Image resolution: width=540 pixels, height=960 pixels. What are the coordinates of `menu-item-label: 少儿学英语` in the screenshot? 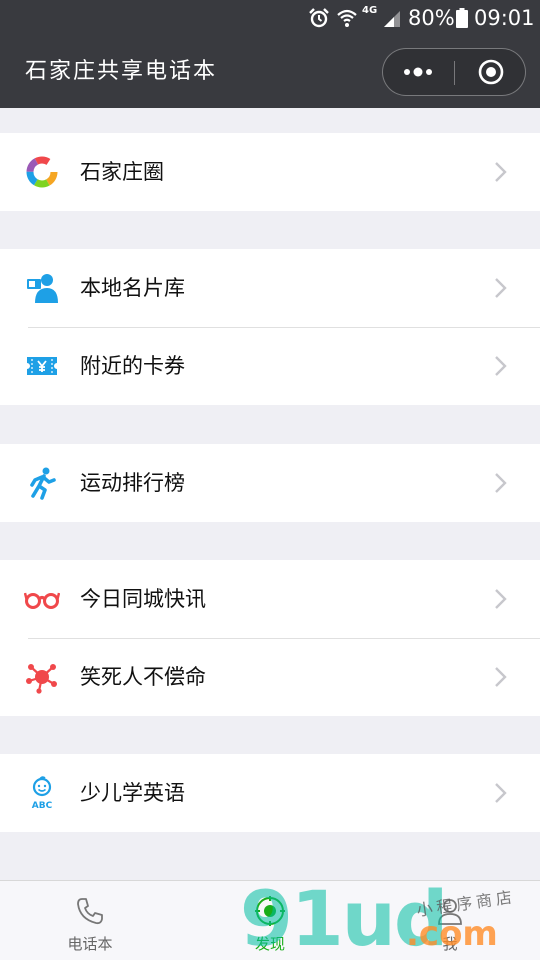 It's located at (132, 793).